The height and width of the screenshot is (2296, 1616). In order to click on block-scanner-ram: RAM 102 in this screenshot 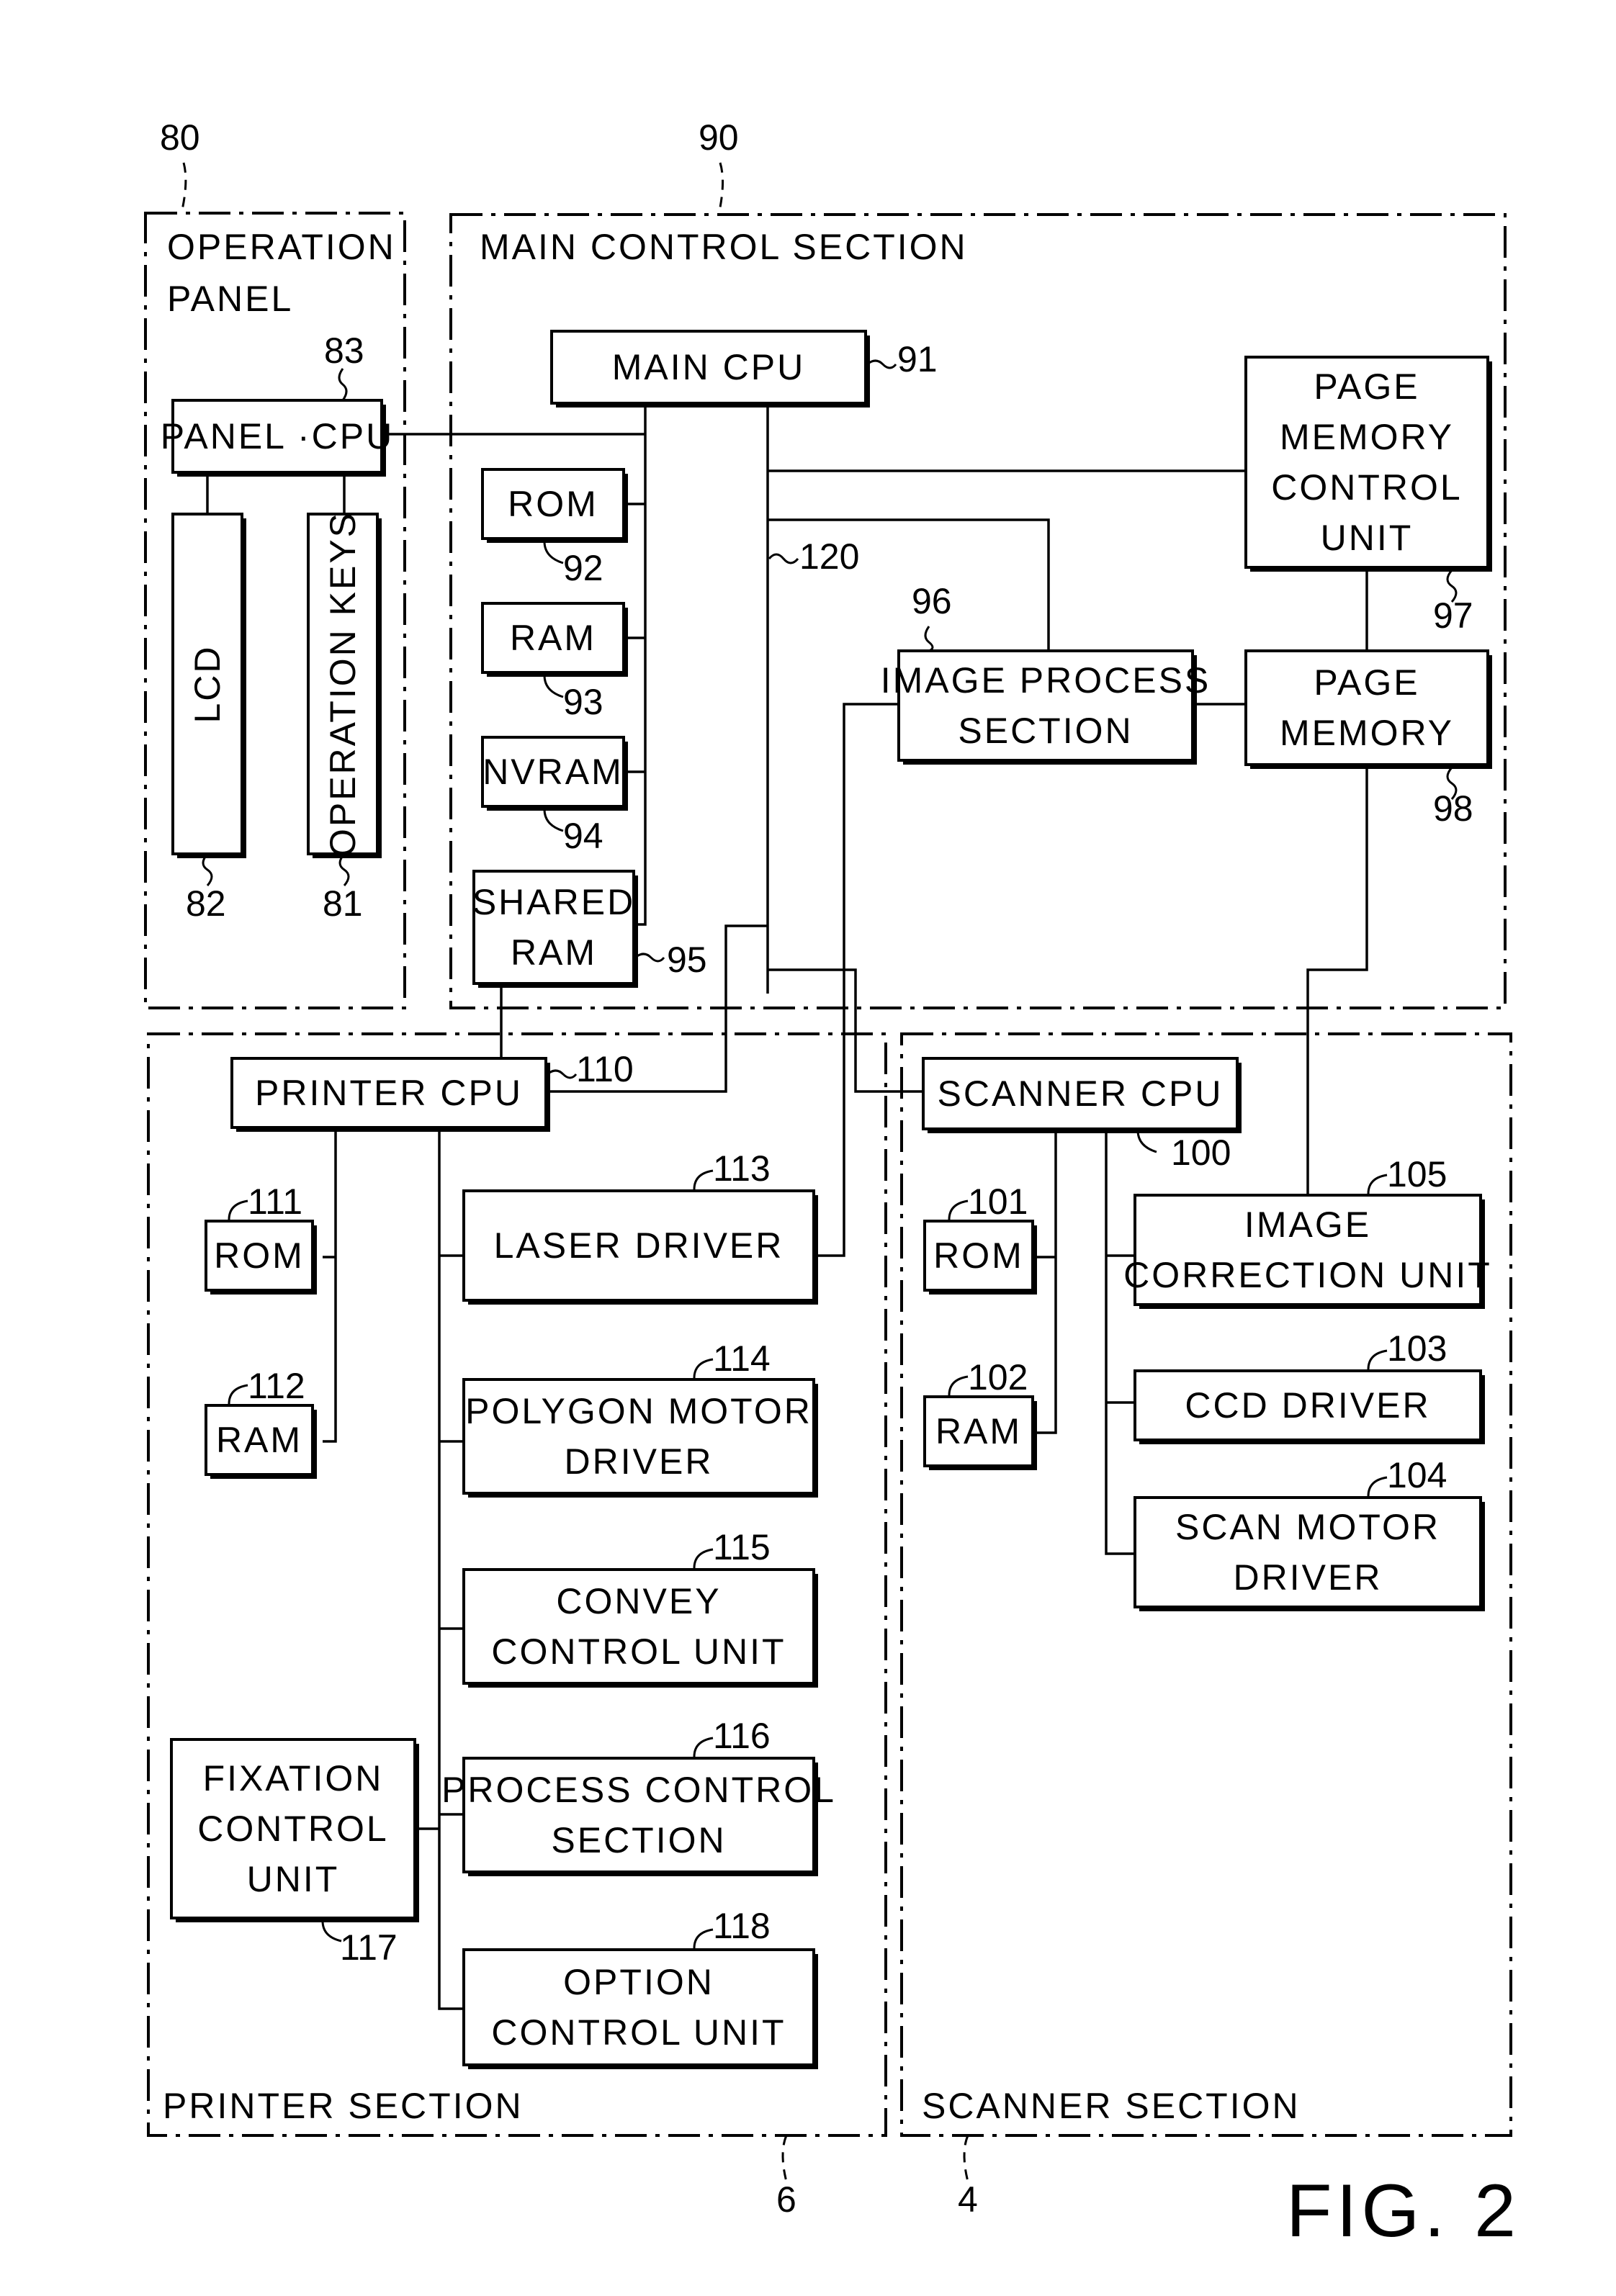, I will do `click(980, 1414)`.